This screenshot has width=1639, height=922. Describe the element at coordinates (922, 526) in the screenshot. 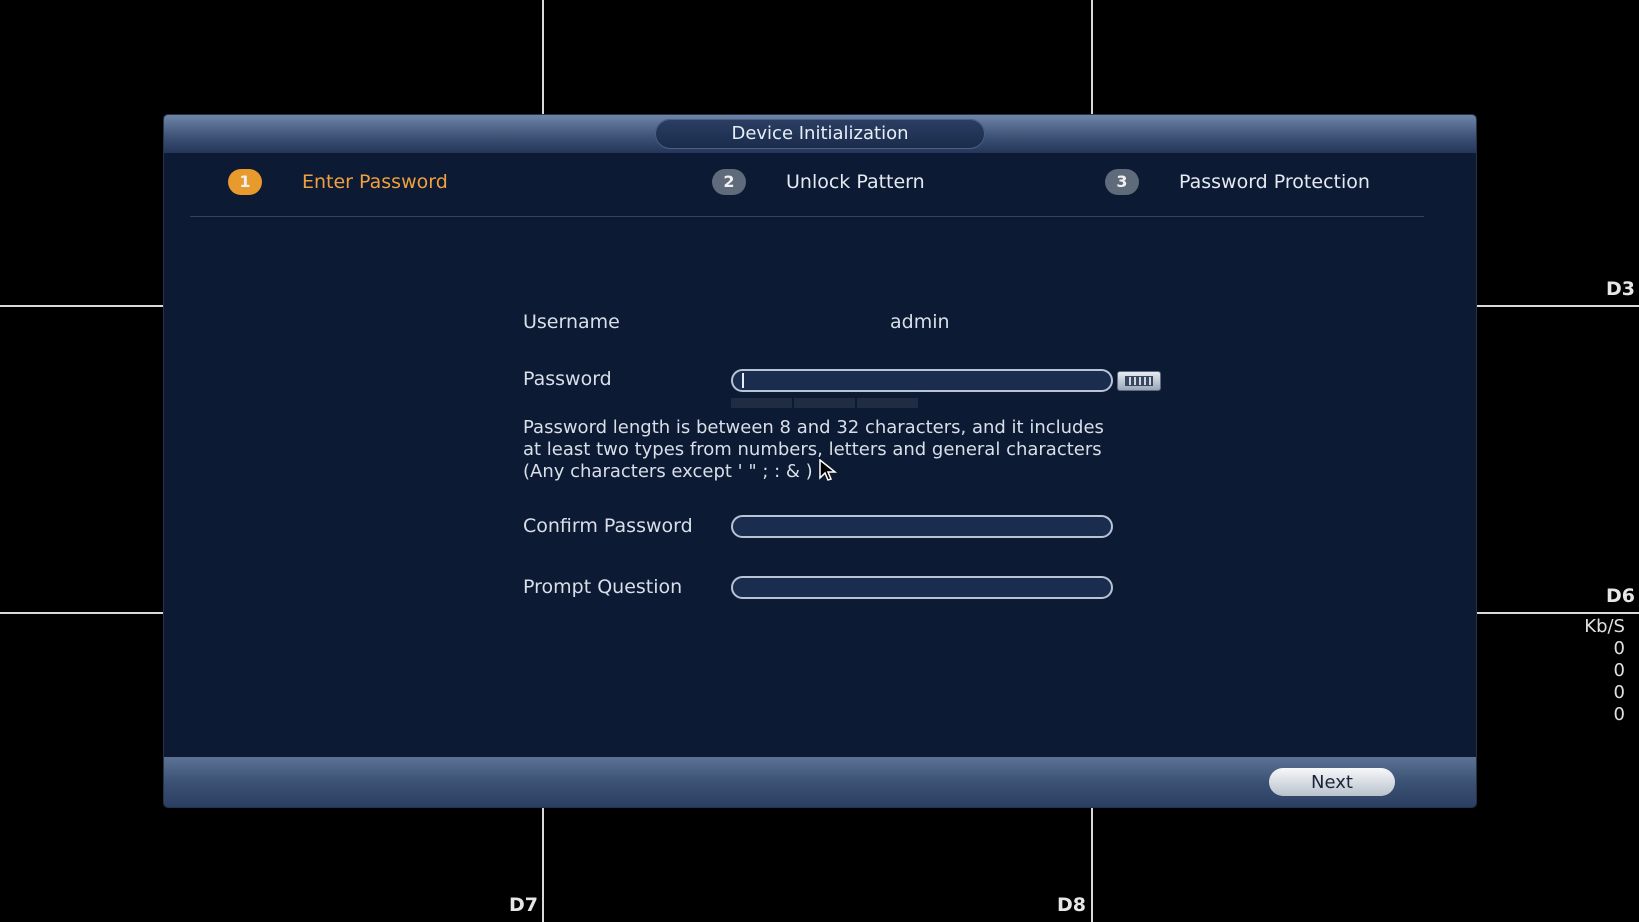

I see `confirm-password-input` at that location.